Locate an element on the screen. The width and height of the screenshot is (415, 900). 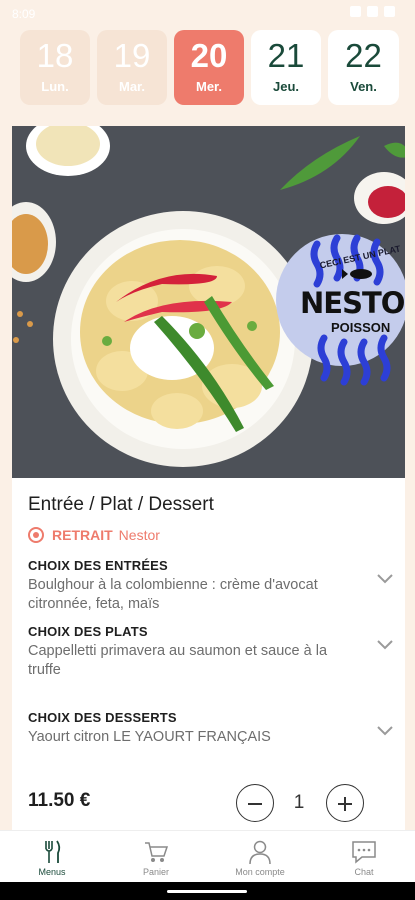
day-label: Mer. is located at coordinates (208, 86).